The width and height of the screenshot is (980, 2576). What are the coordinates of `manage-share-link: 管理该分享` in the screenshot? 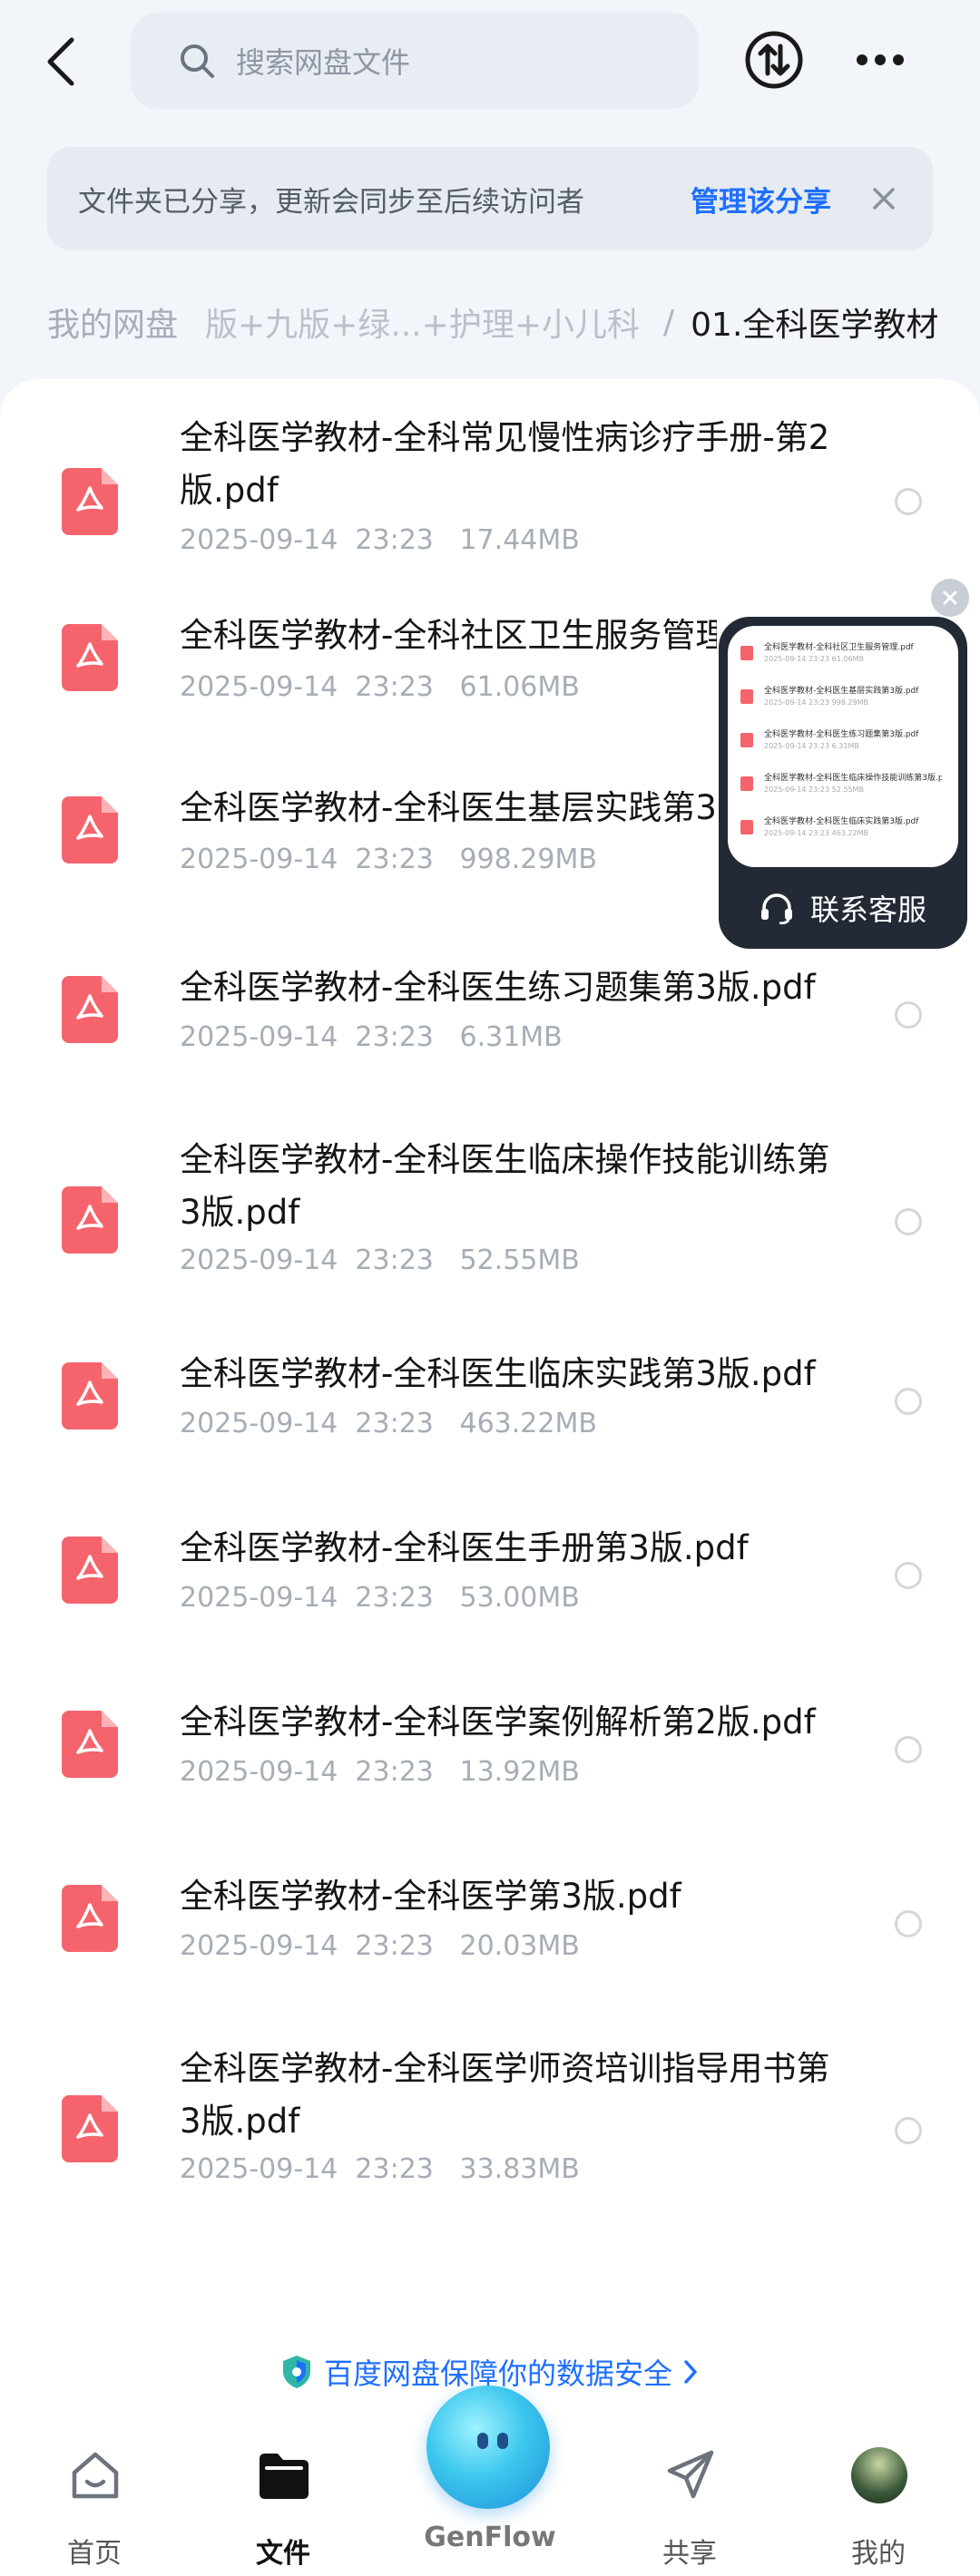 It's located at (761, 199).